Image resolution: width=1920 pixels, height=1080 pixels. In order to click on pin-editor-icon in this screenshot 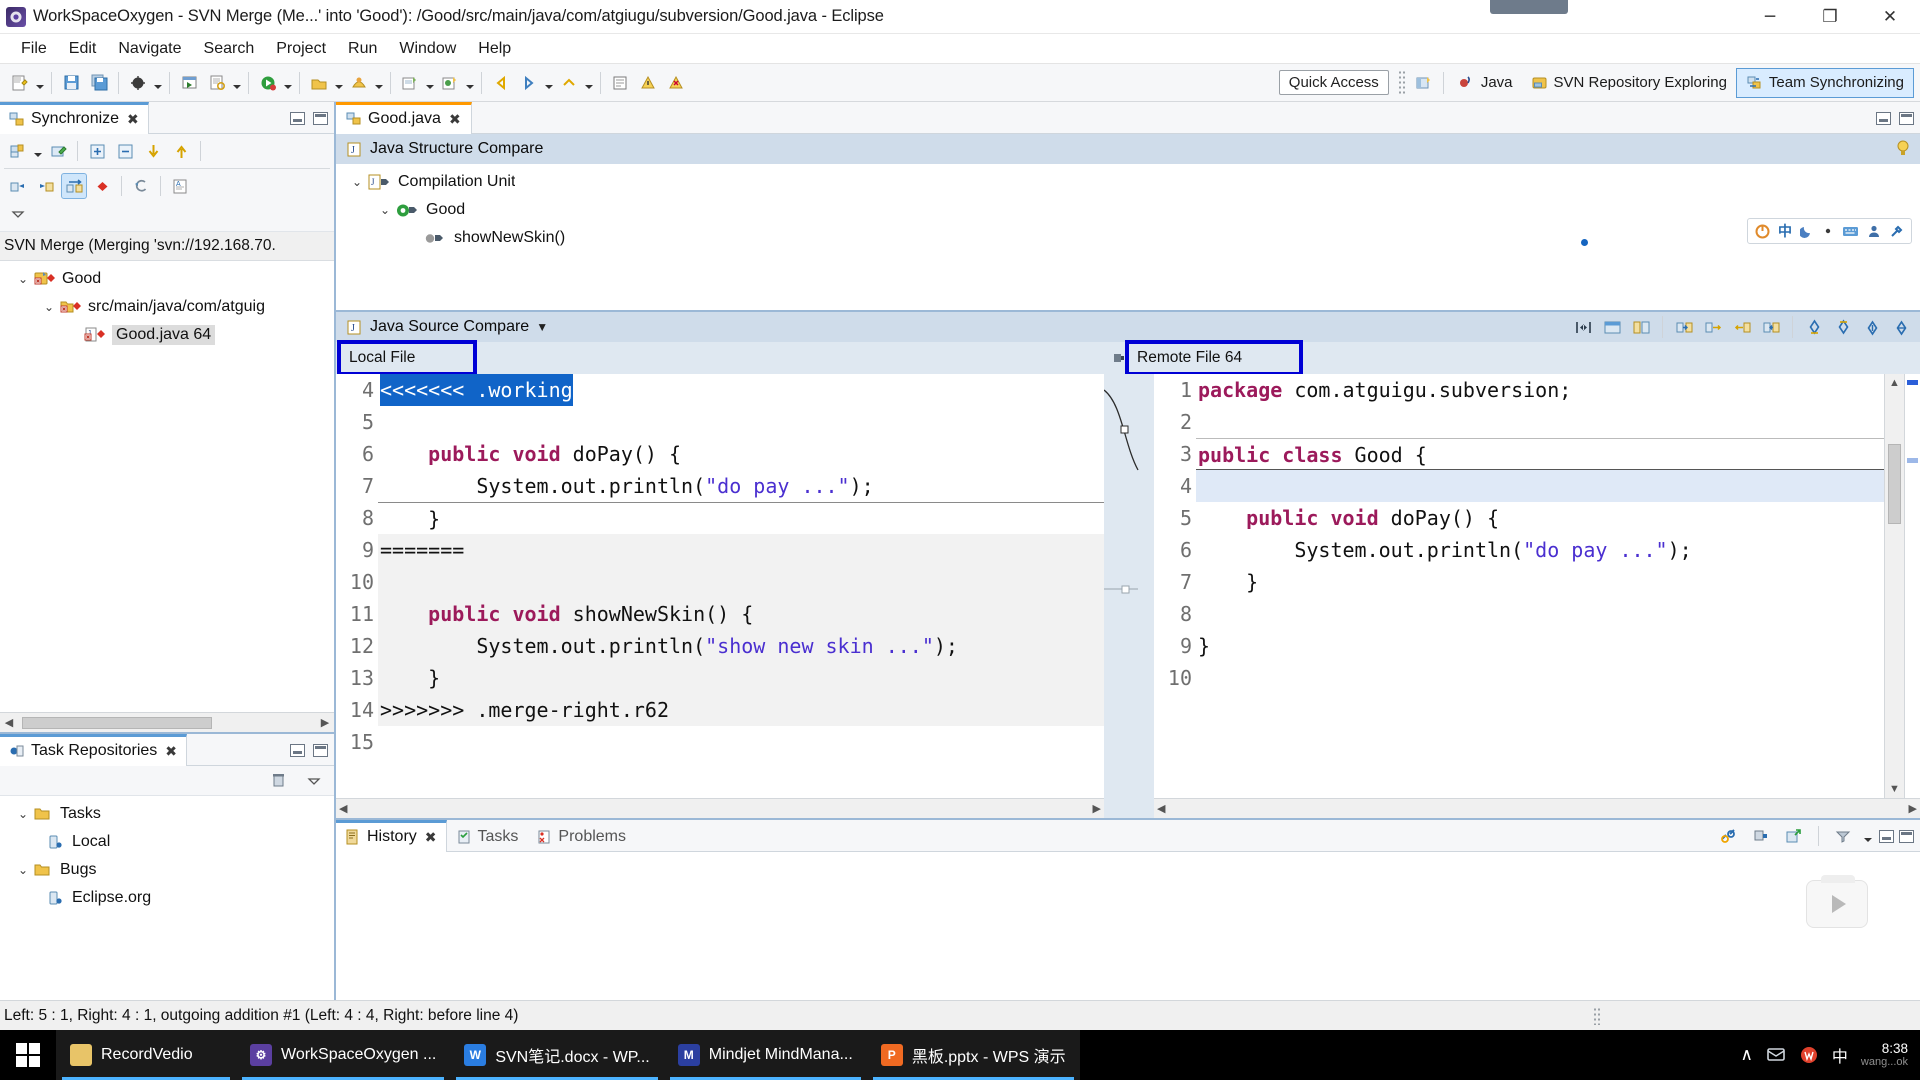, I will do `click(620, 83)`.